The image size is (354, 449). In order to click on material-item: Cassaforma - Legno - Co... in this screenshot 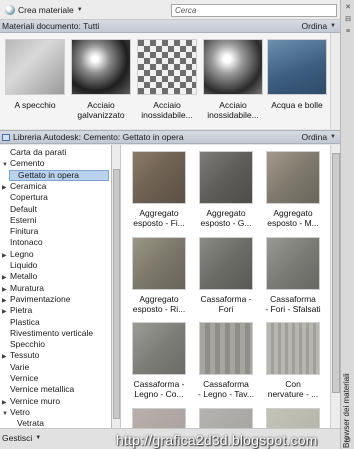, I will do `click(159, 360)`.